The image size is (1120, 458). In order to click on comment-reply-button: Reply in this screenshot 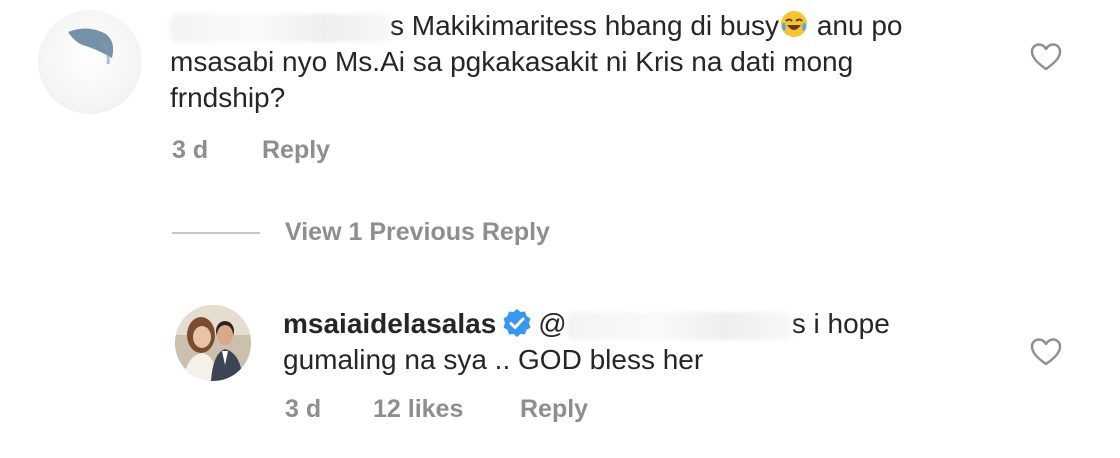, I will do `click(296, 150)`.